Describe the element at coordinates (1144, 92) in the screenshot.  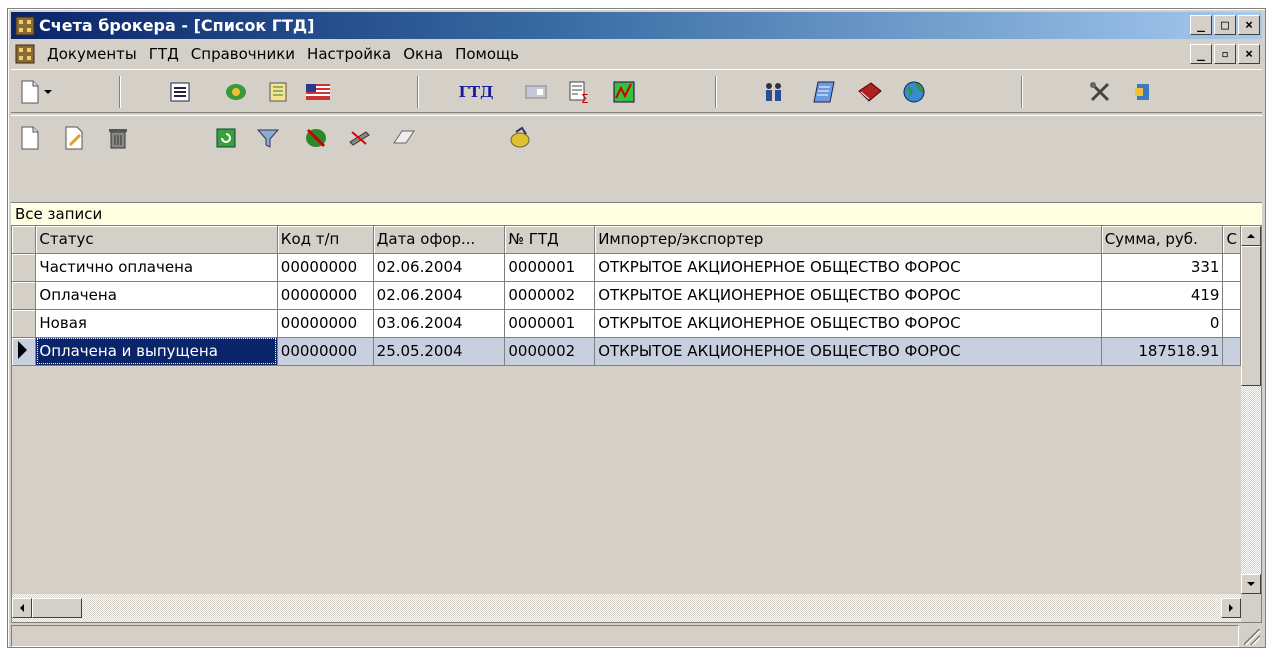
I see `exit-icon` at that location.